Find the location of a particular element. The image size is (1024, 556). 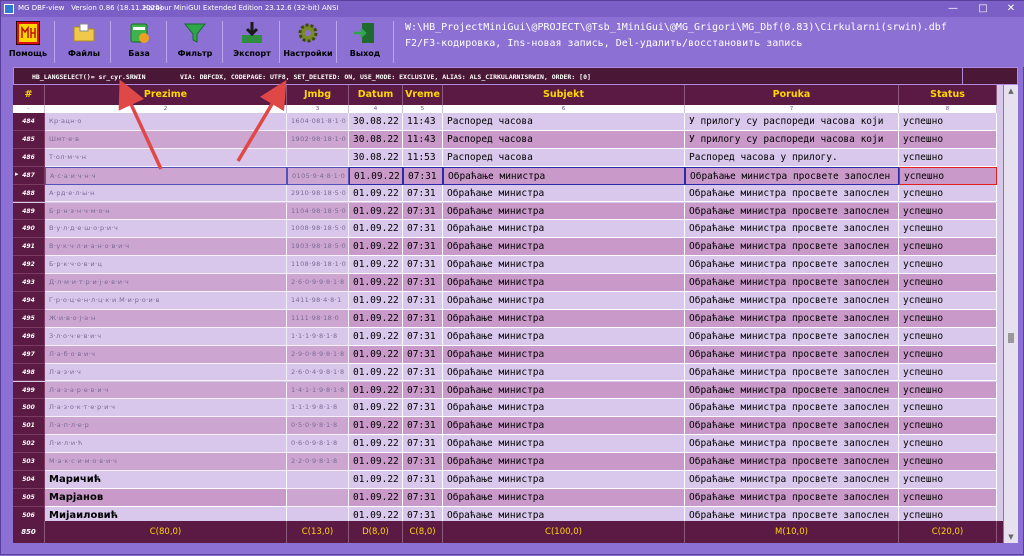

cell-prezime: А·с·а·и·ч·н·ч is located at coordinates (166, 175).